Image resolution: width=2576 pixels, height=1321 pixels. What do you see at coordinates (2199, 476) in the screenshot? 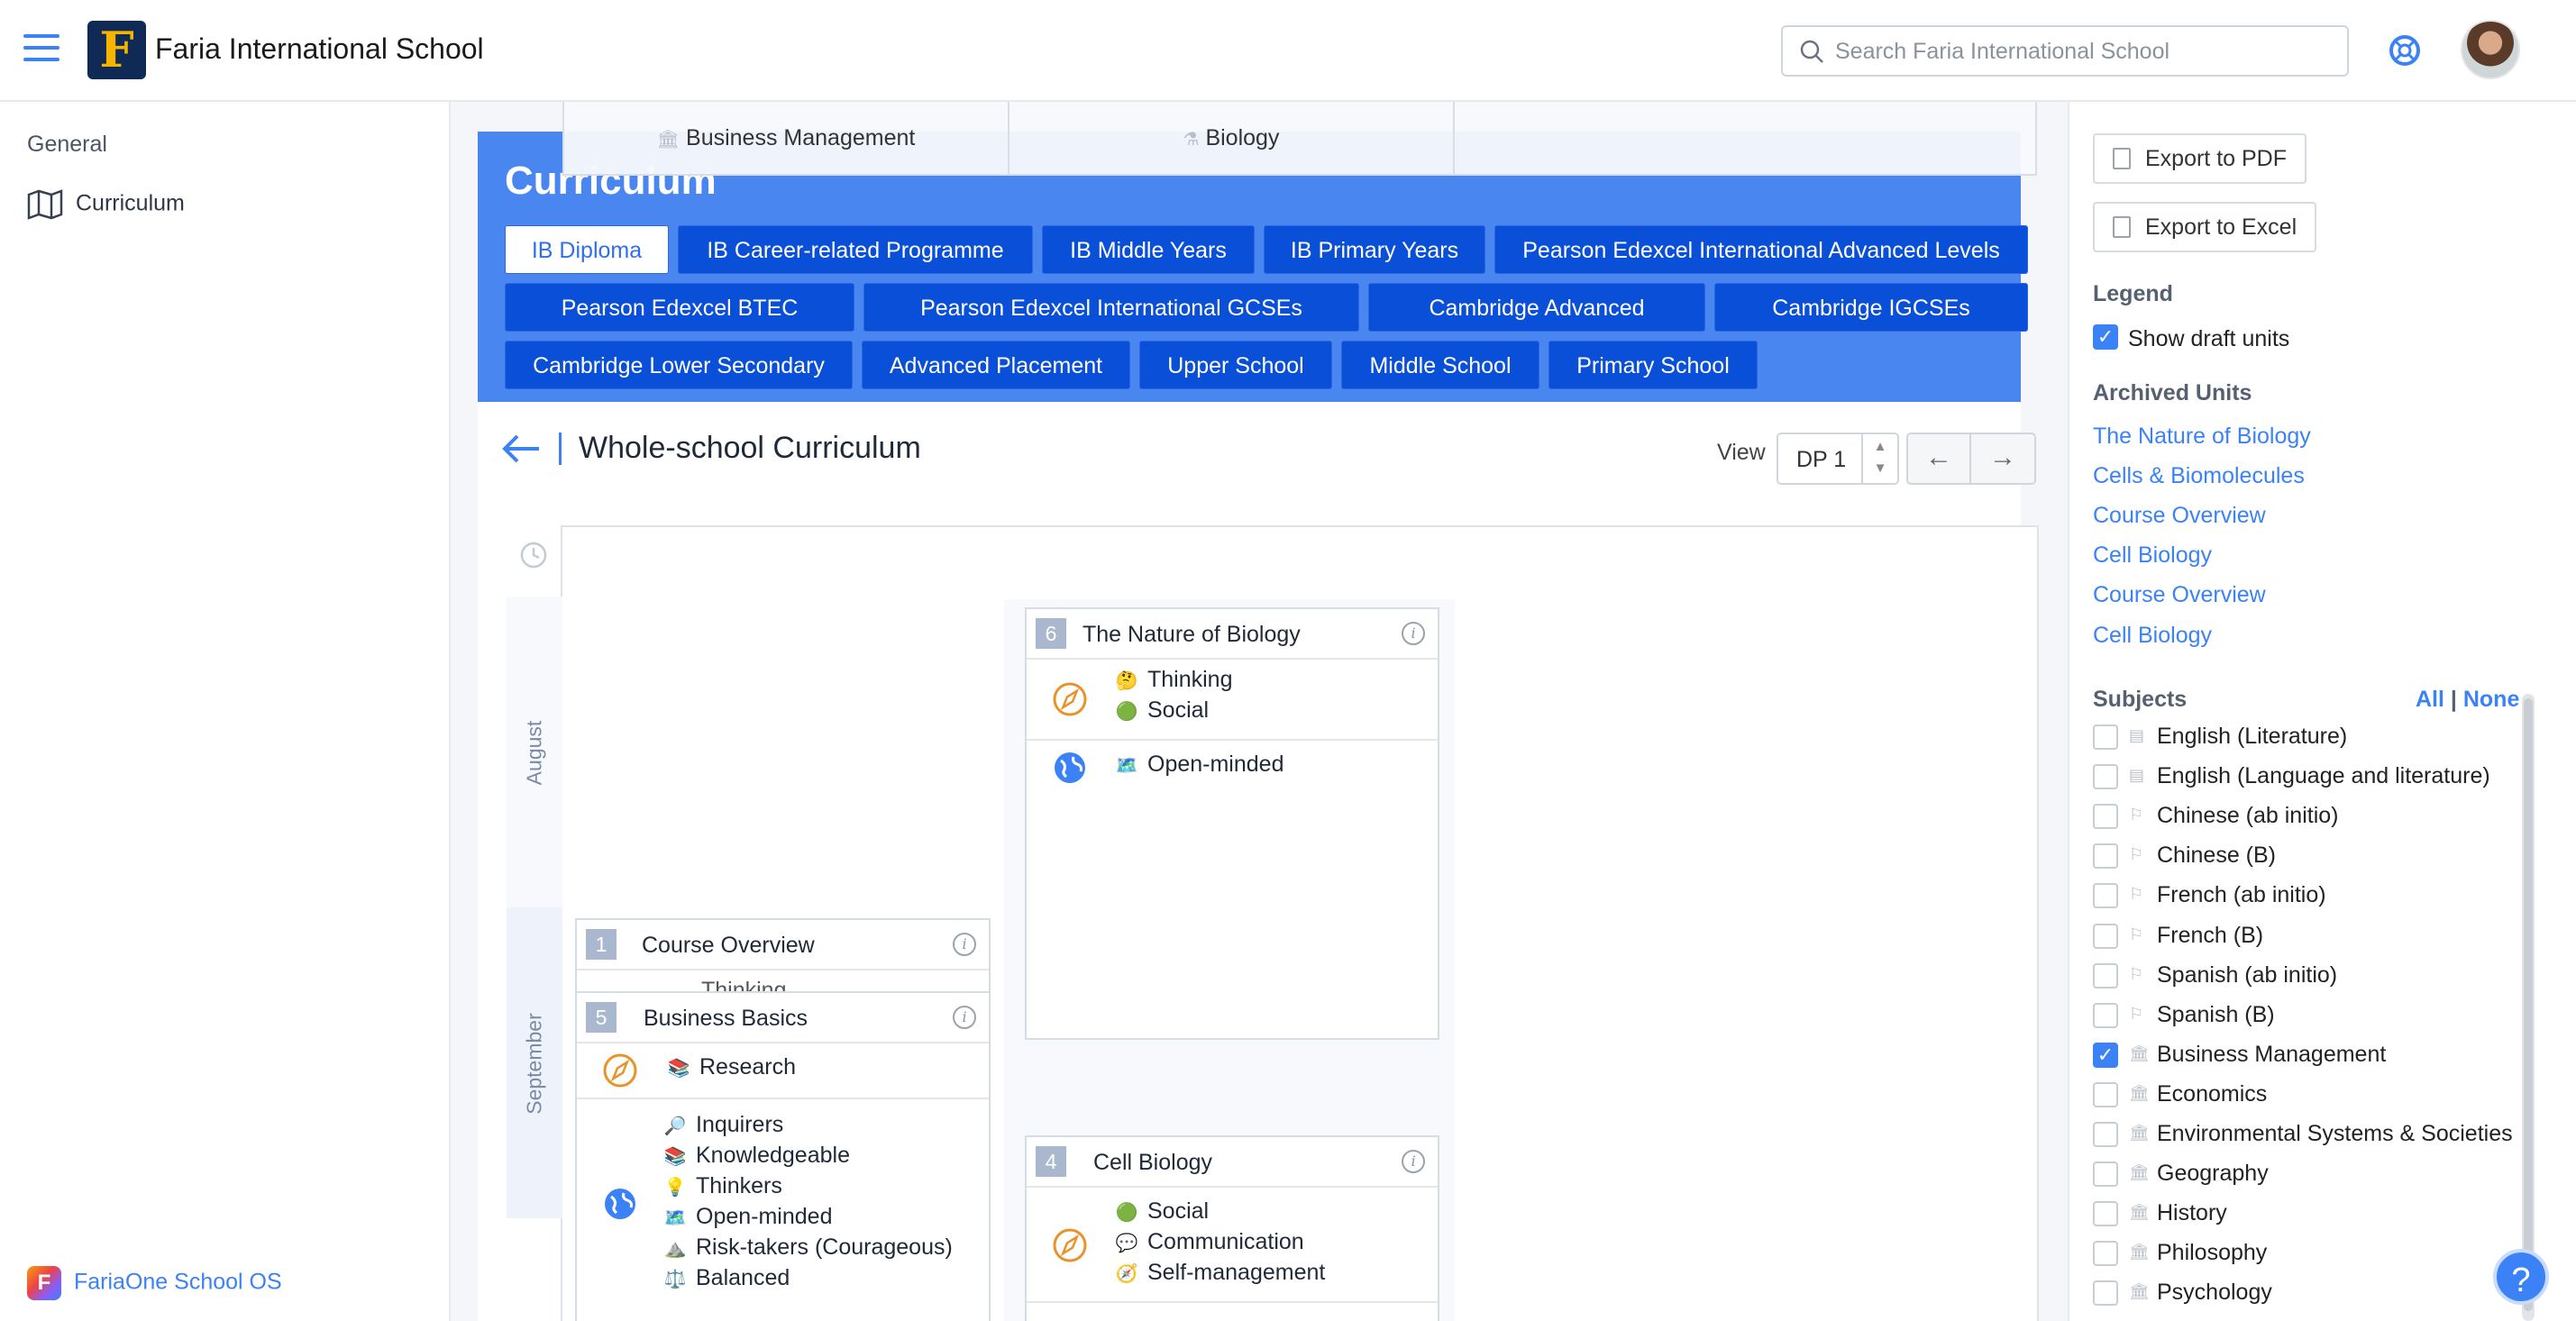
I see `archived-unit-link: Cells & Biomolecules` at bounding box center [2199, 476].